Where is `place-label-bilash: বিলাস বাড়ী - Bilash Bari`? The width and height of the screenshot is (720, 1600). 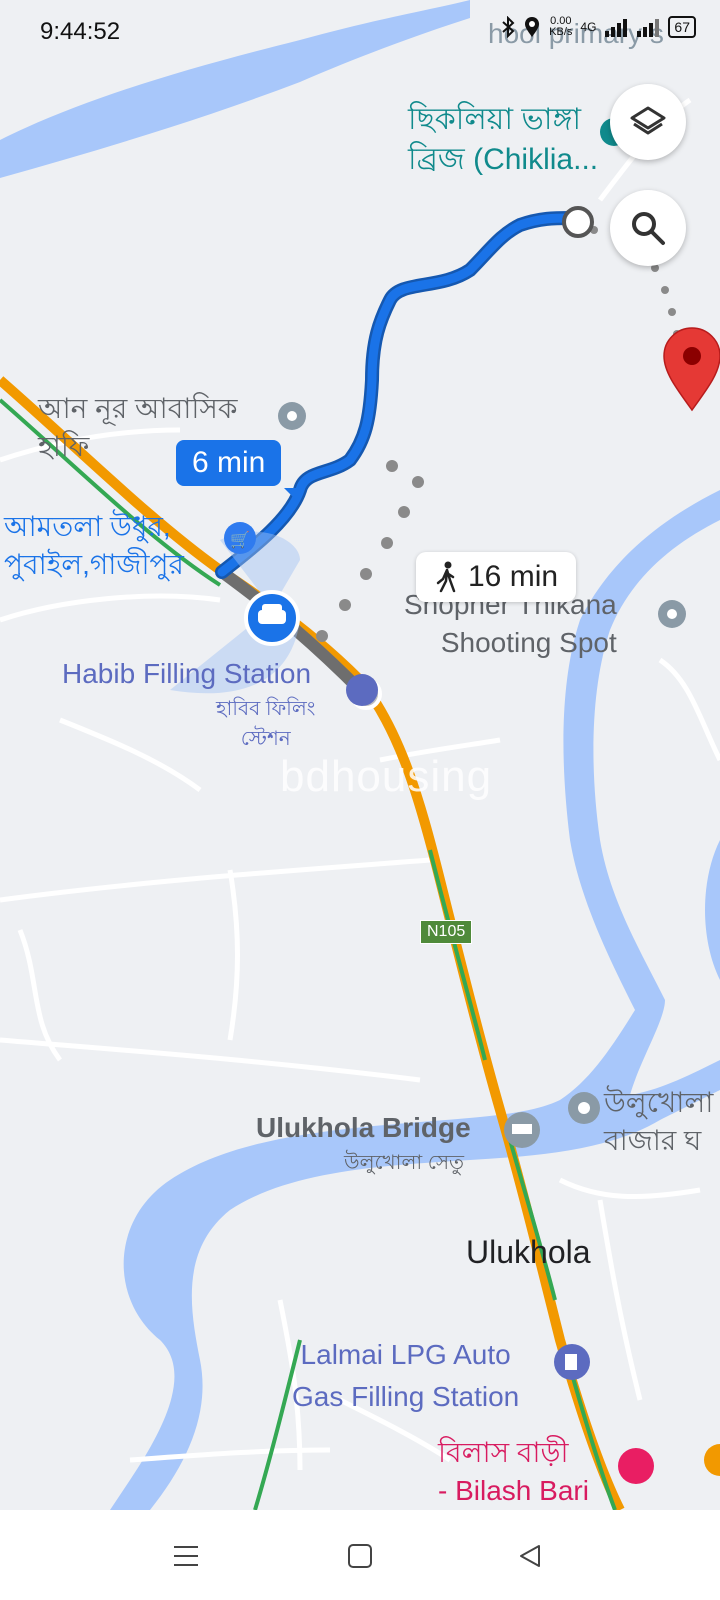 place-label-bilash: বিলাস বাড়ী - Bilash Bari is located at coordinates (513, 1472).